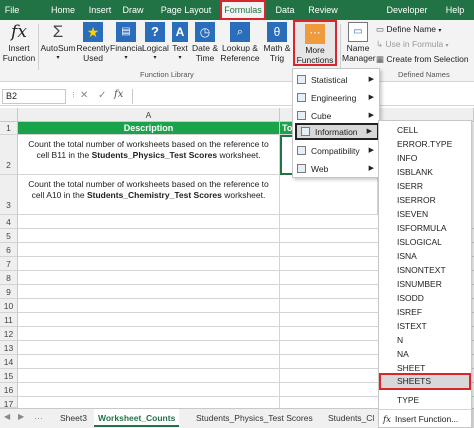  Describe the element at coordinates (149, 128) in the screenshot. I see `cell-a1-description-header: Description` at that location.